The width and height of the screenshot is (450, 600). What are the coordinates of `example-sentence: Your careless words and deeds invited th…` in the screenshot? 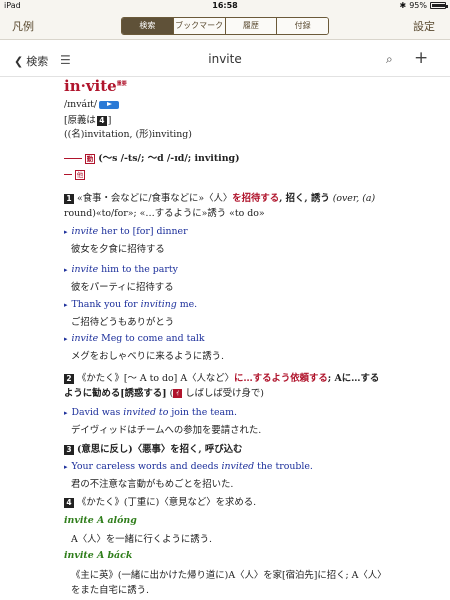 It's located at (188, 466).